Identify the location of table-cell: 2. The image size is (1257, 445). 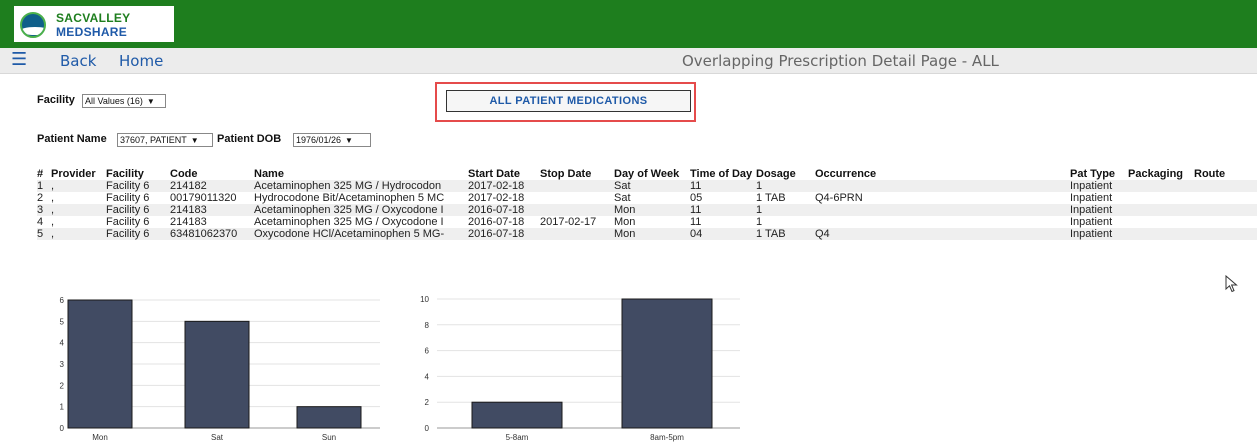
(40, 198).